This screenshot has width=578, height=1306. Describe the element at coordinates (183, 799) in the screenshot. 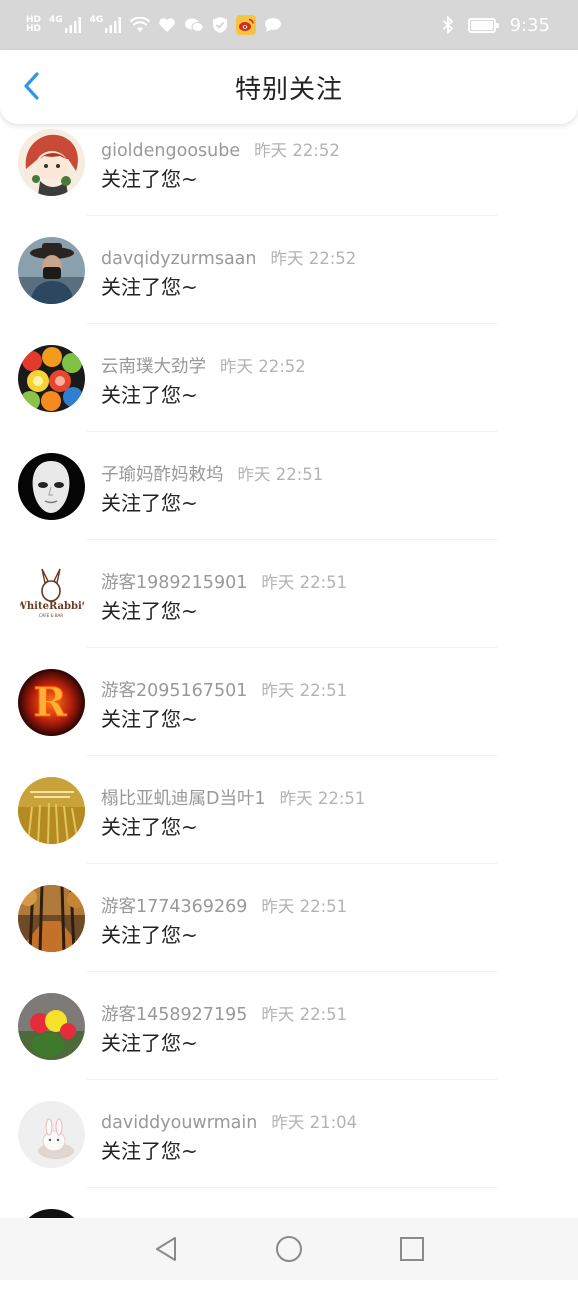

I see `username: 榻比亚虮迪属D当叶1` at that location.